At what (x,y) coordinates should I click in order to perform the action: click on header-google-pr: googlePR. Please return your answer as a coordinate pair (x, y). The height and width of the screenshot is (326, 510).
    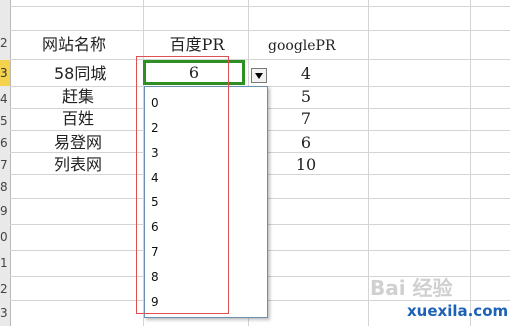
    Looking at the image, I should click on (318, 46).